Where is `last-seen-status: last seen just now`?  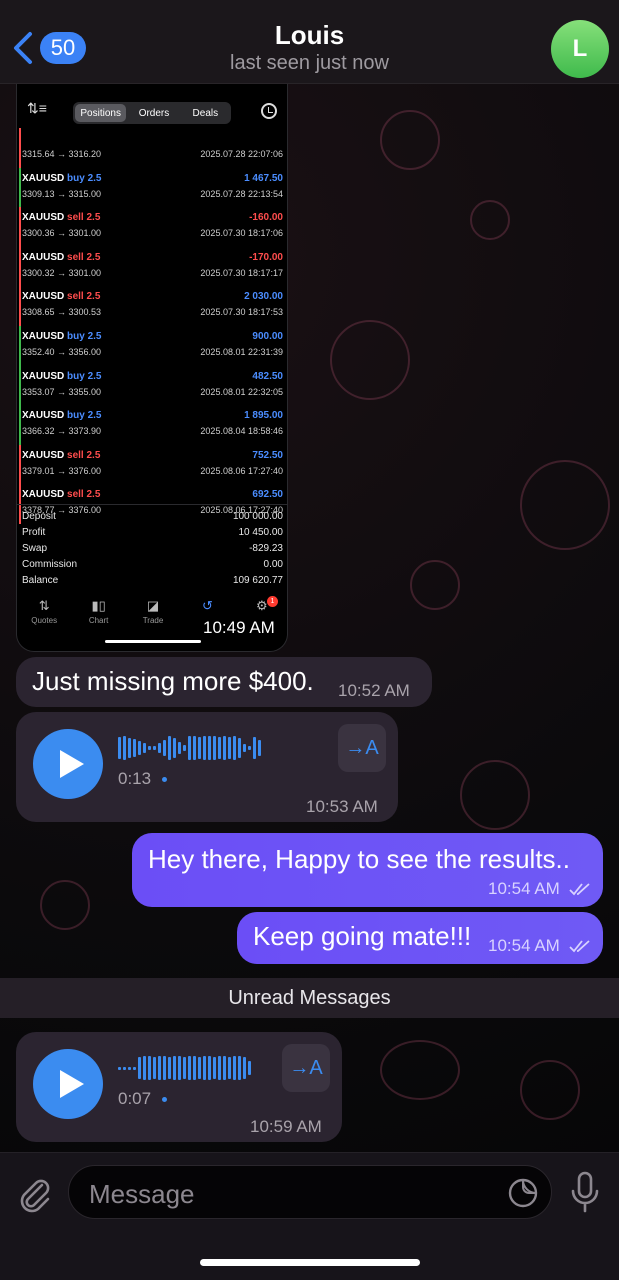 last-seen-status: last seen just now is located at coordinates (309, 63).